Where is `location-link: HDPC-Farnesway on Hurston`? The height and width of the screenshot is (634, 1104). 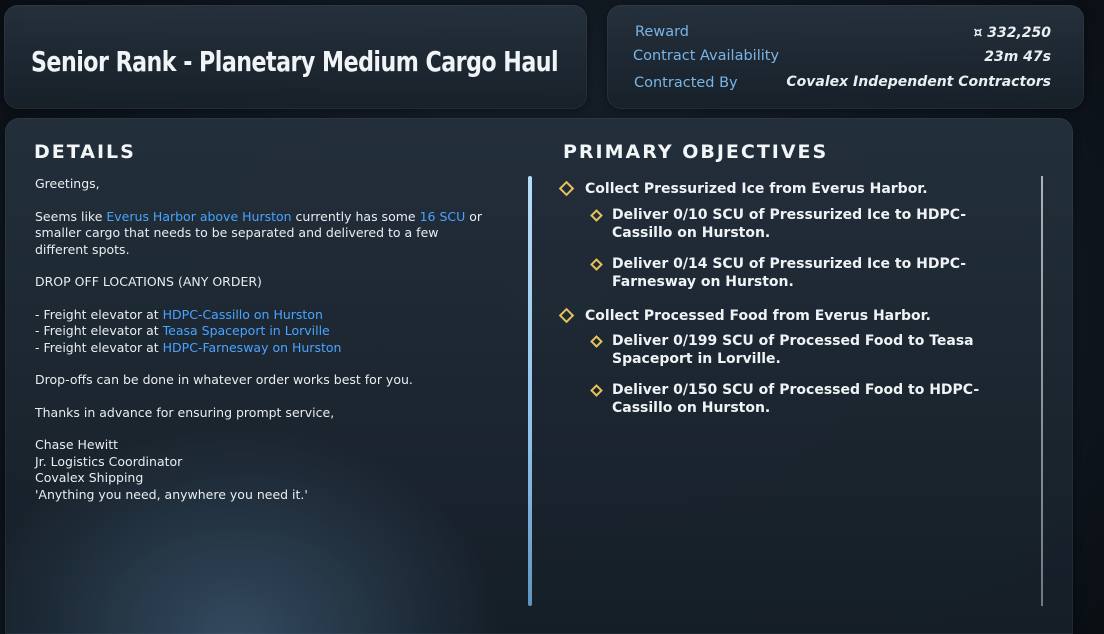 location-link: HDPC-Farnesway on Hurston is located at coordinates (252, 347).